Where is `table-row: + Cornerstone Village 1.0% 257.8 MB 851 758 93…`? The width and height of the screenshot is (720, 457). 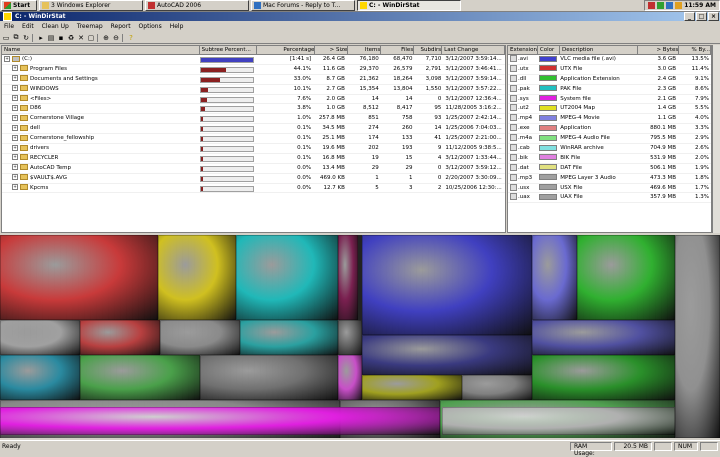 table-row: + Cornerstone Village 1.0% 257.8 MB 851 758 93… is located at coordinates (253, 119).